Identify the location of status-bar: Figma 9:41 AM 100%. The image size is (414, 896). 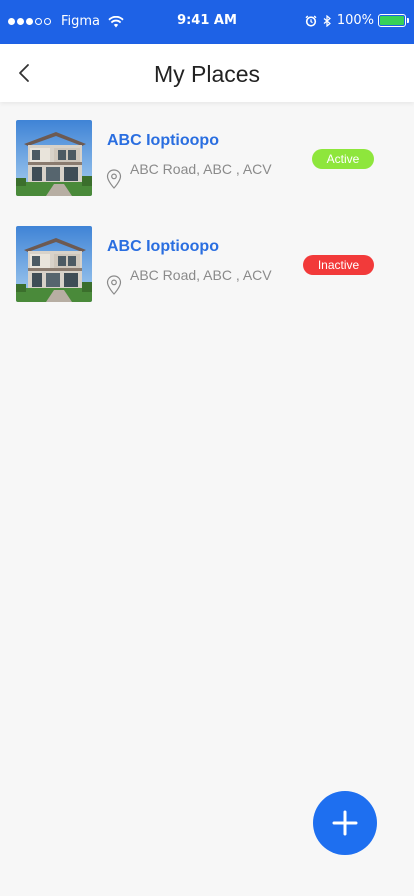
(207, 22).